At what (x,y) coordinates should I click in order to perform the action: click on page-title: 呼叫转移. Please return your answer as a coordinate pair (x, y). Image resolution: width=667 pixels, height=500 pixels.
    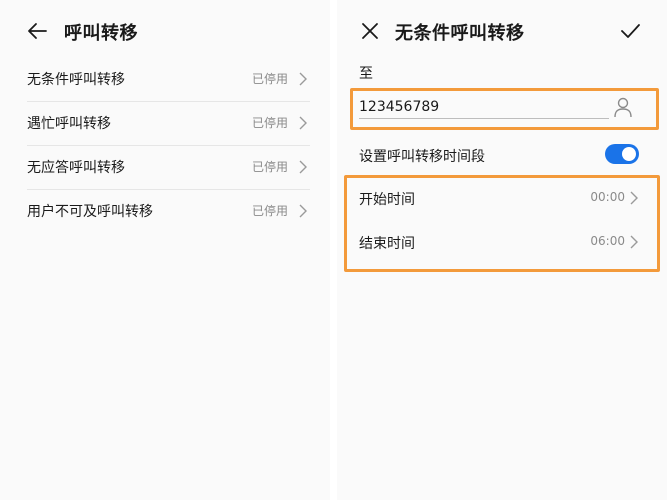
    Looking at the image, I should click on (101, 33).